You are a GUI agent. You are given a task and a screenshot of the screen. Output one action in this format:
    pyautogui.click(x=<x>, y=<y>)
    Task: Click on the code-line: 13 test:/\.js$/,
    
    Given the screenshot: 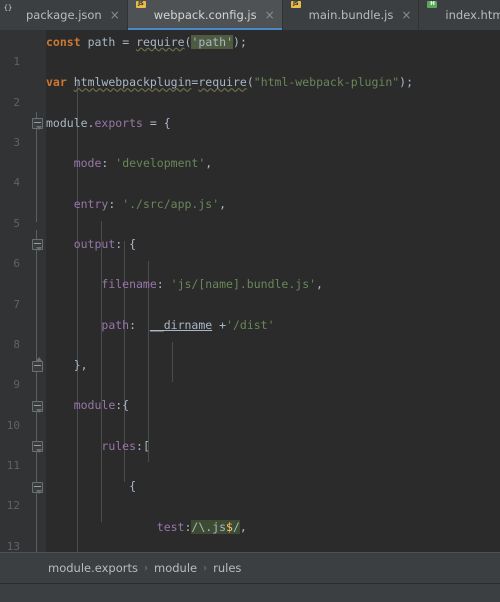 What is the action you would take?
    pyautogui.click(x=250, y=534)
    